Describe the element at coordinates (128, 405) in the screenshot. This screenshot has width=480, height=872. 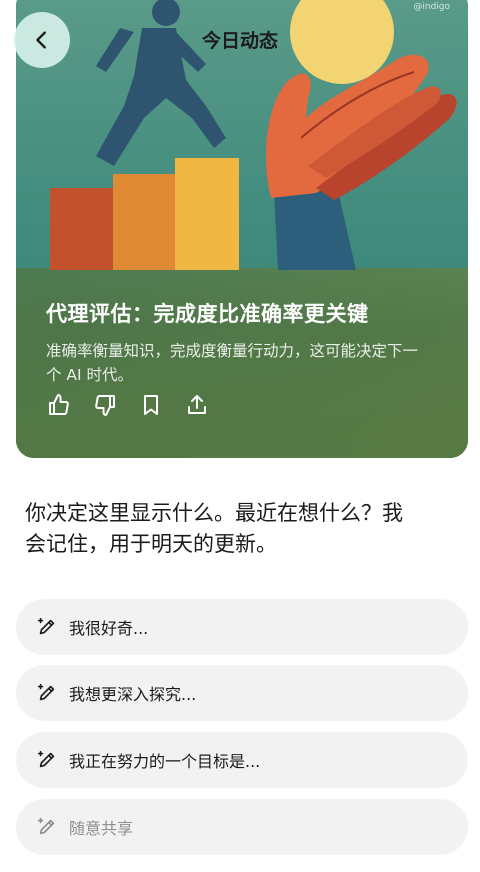
I see `card-action-bar` at that location.